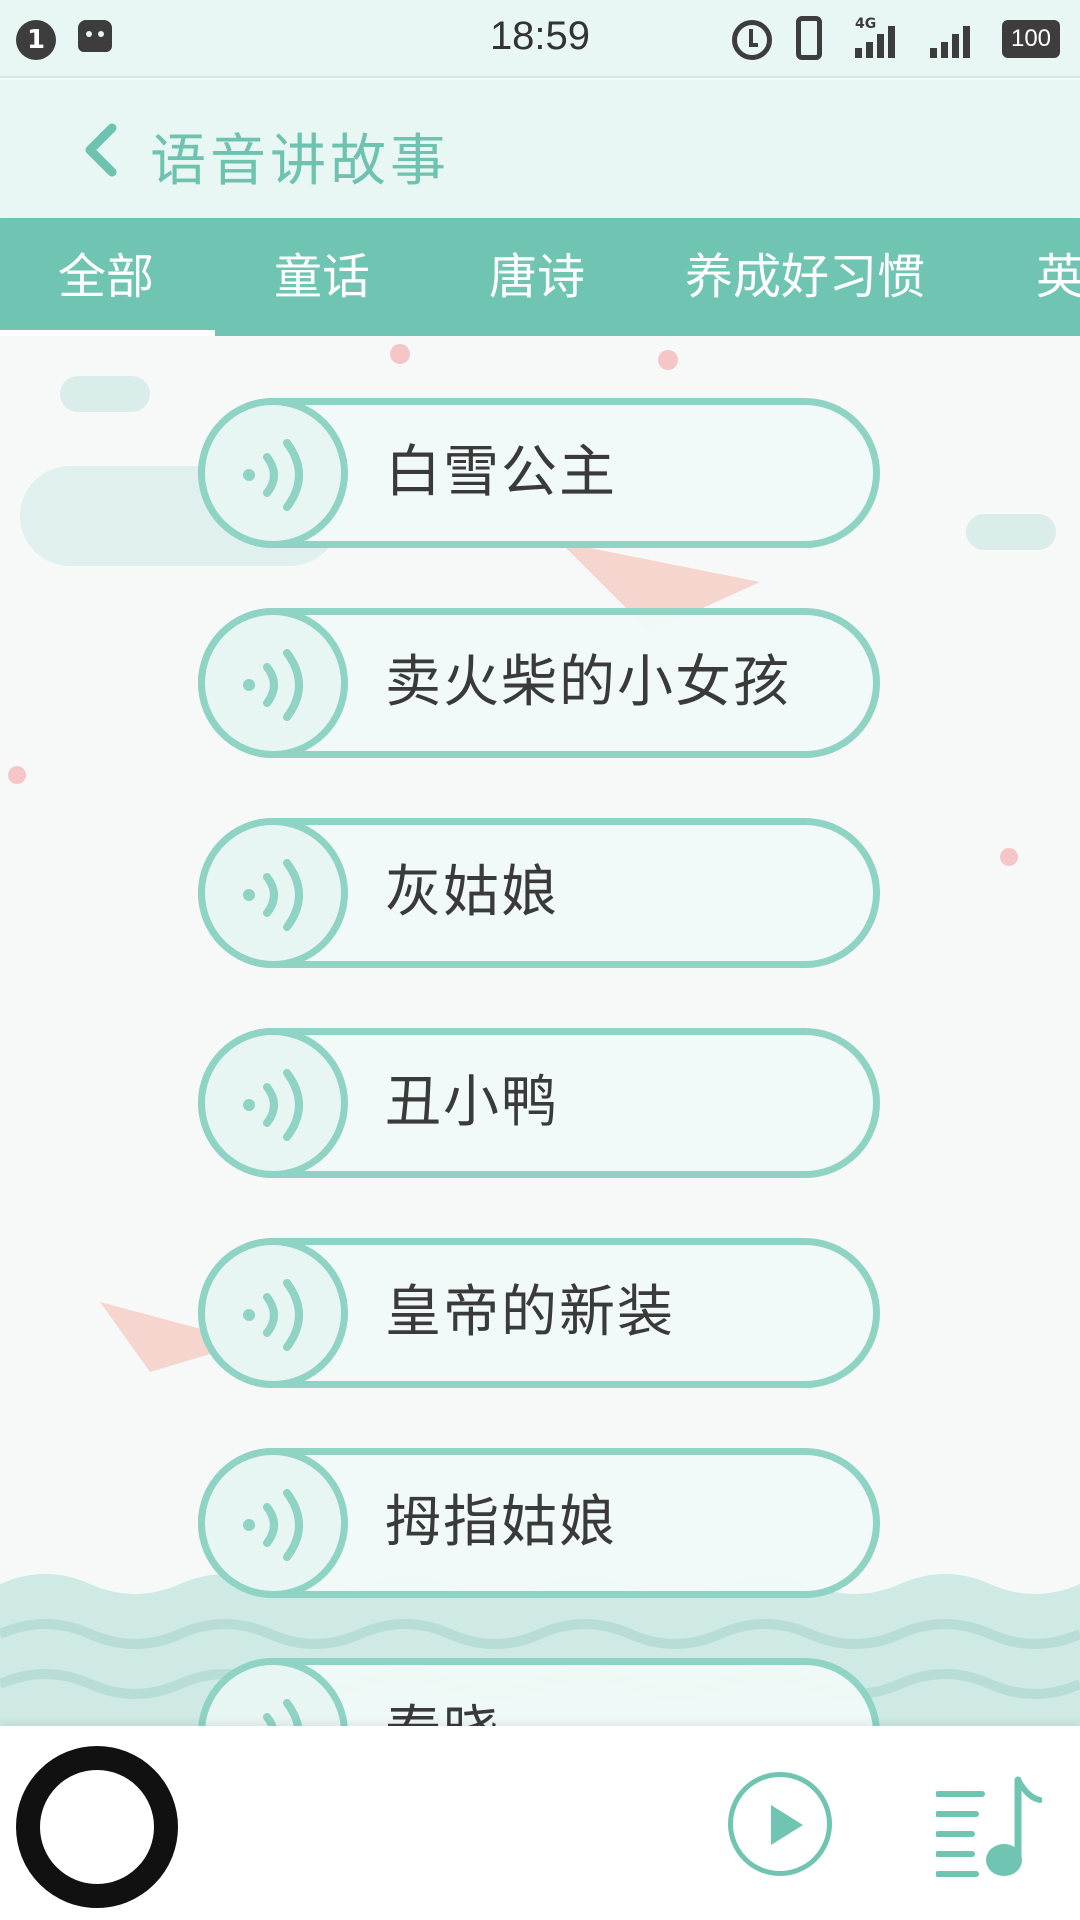  What do you see at coordinates (539, 1692) in the screenshot?
I see `story-item: 春晓` at bounding box center [539, 1692].